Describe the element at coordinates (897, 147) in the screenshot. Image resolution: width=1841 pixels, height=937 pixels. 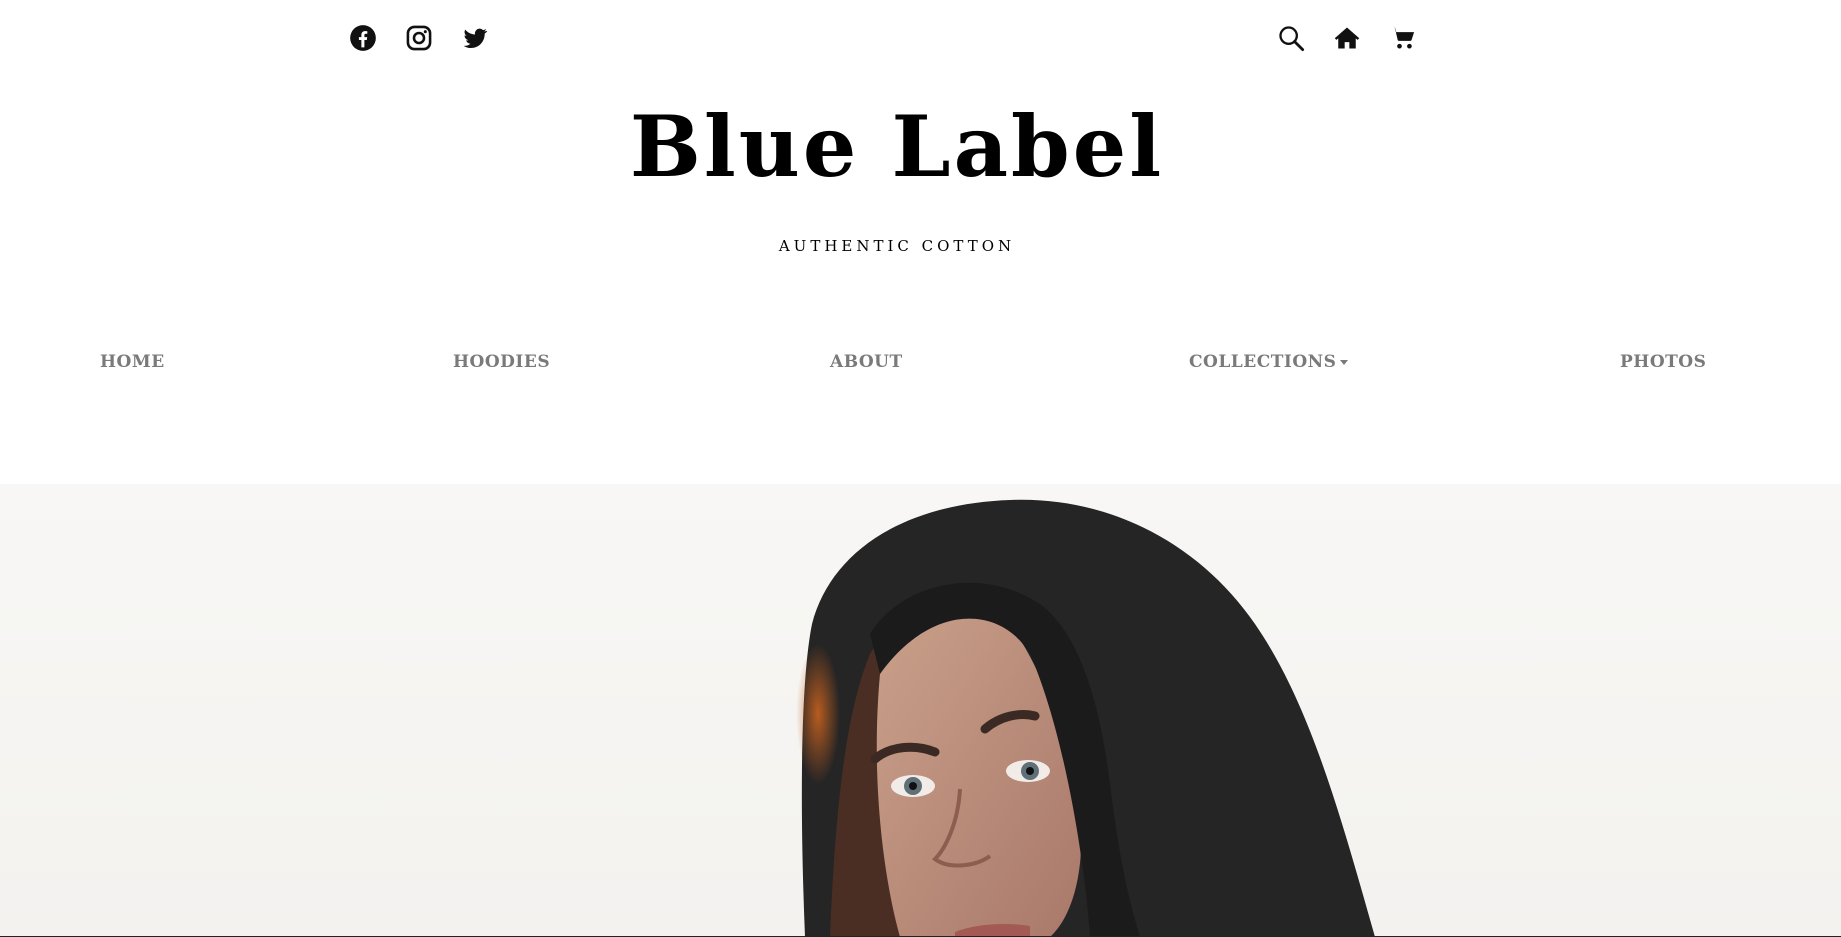
I see `site-logo: Blue Label` at that location.